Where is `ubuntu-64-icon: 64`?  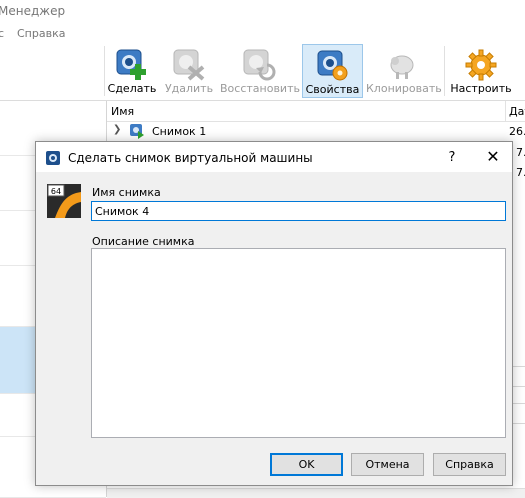 ubuntu-64-icon: 64 is located at coordinates (64, 201).